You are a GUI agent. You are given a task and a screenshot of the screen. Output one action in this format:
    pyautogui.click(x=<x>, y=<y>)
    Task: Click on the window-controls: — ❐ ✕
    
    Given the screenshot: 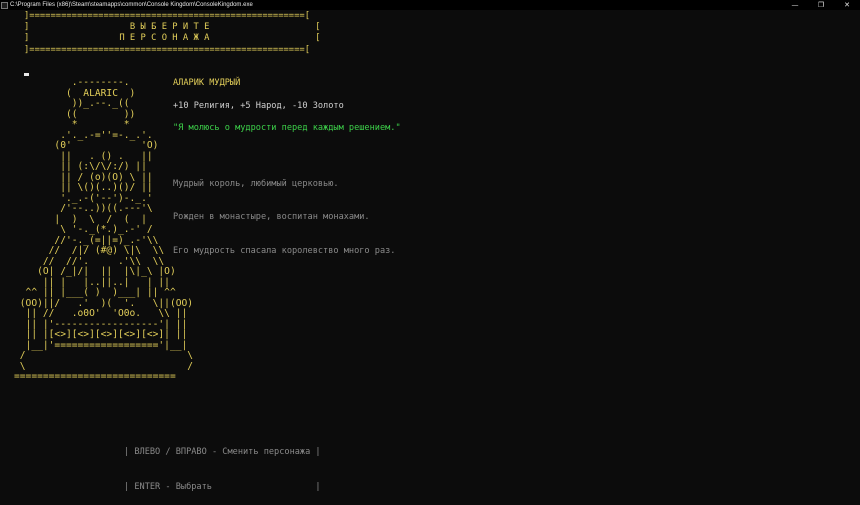 What is the action you would take?
    pyautogui.click(x=821, y=5)
    